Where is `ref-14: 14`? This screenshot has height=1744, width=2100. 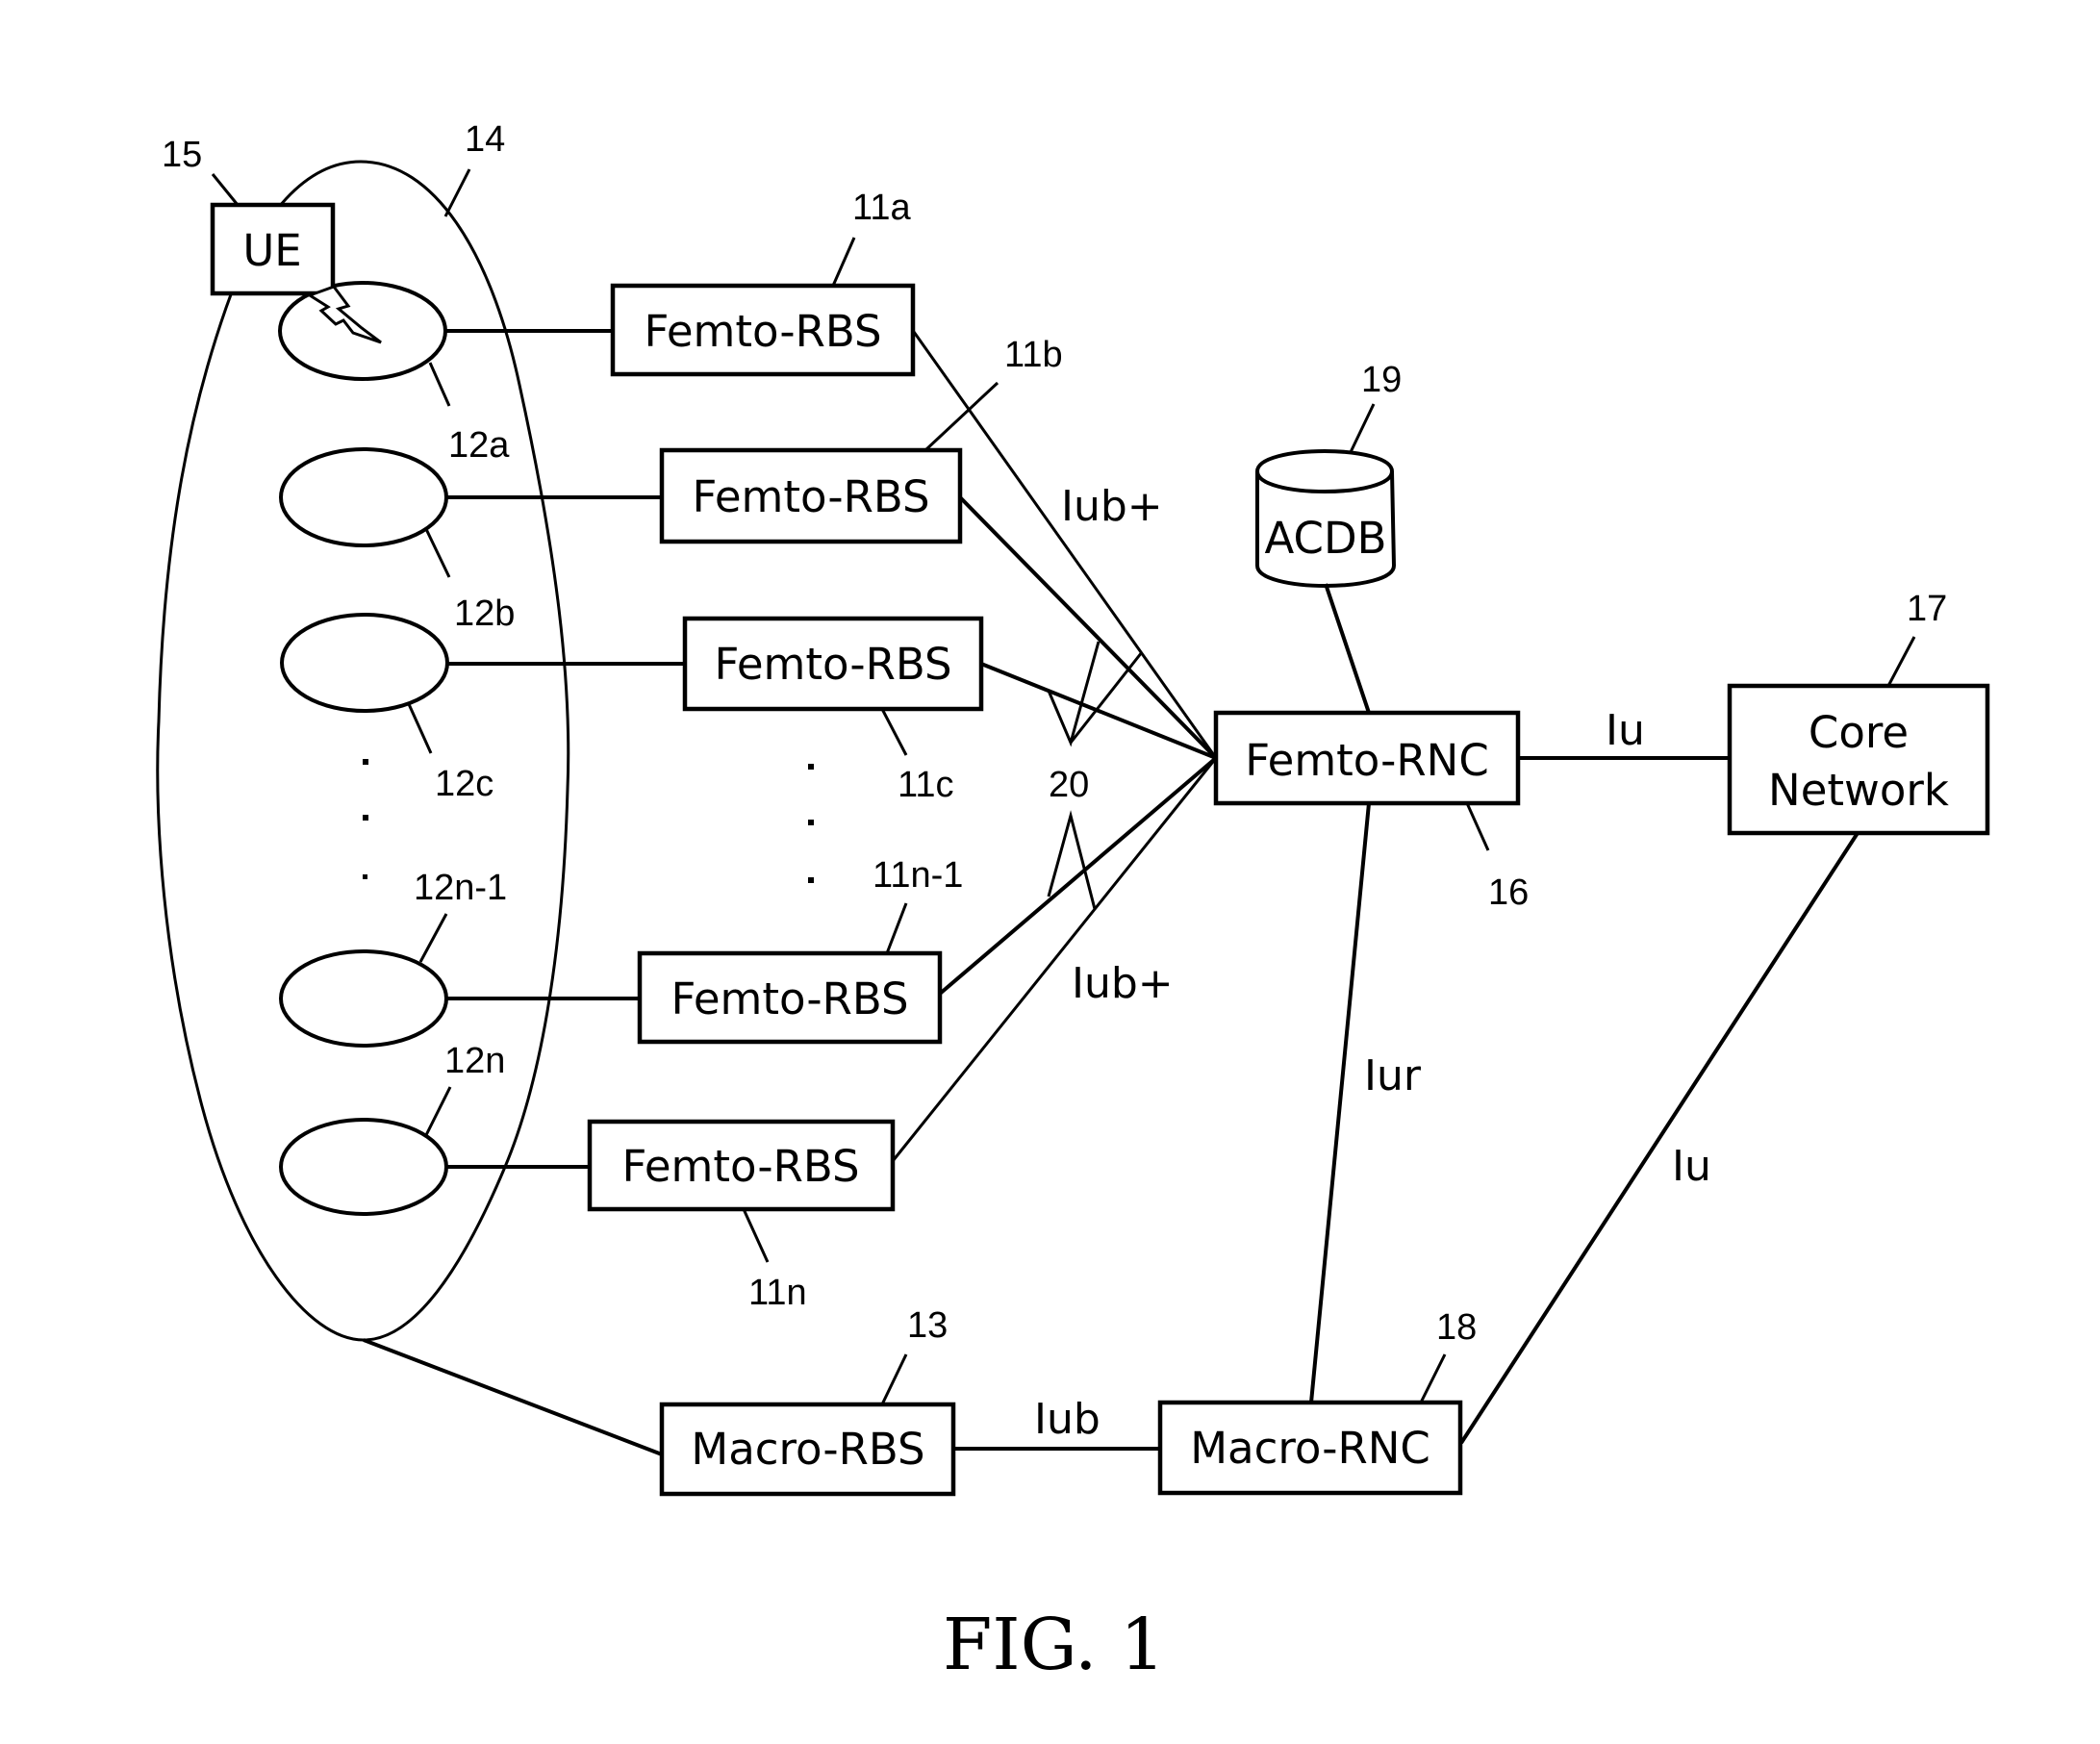
ref-14: 14 is located at coordinates (485, 139).